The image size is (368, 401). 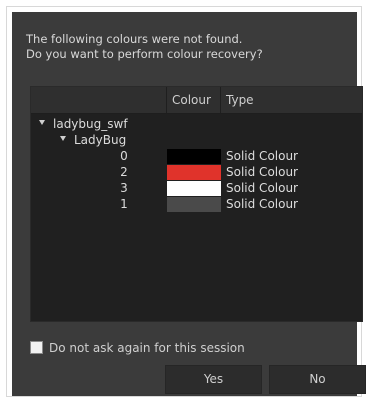 I want to click on colour-index: 0, so click(x=124, y=156).